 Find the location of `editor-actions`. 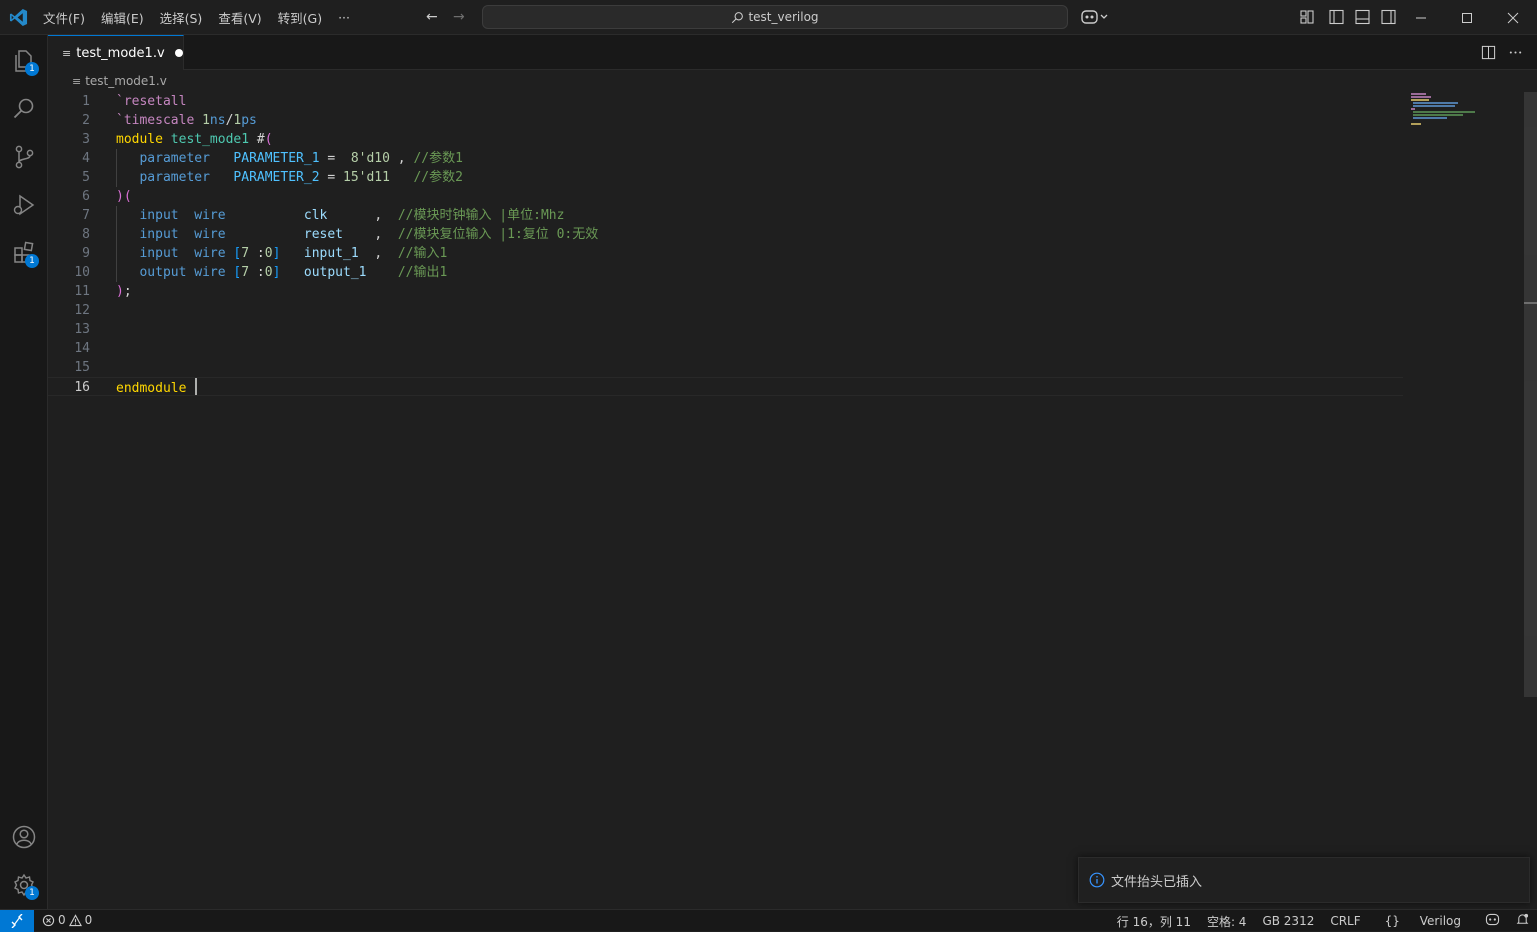

editor-actions is located at coordinates (1502, 52).